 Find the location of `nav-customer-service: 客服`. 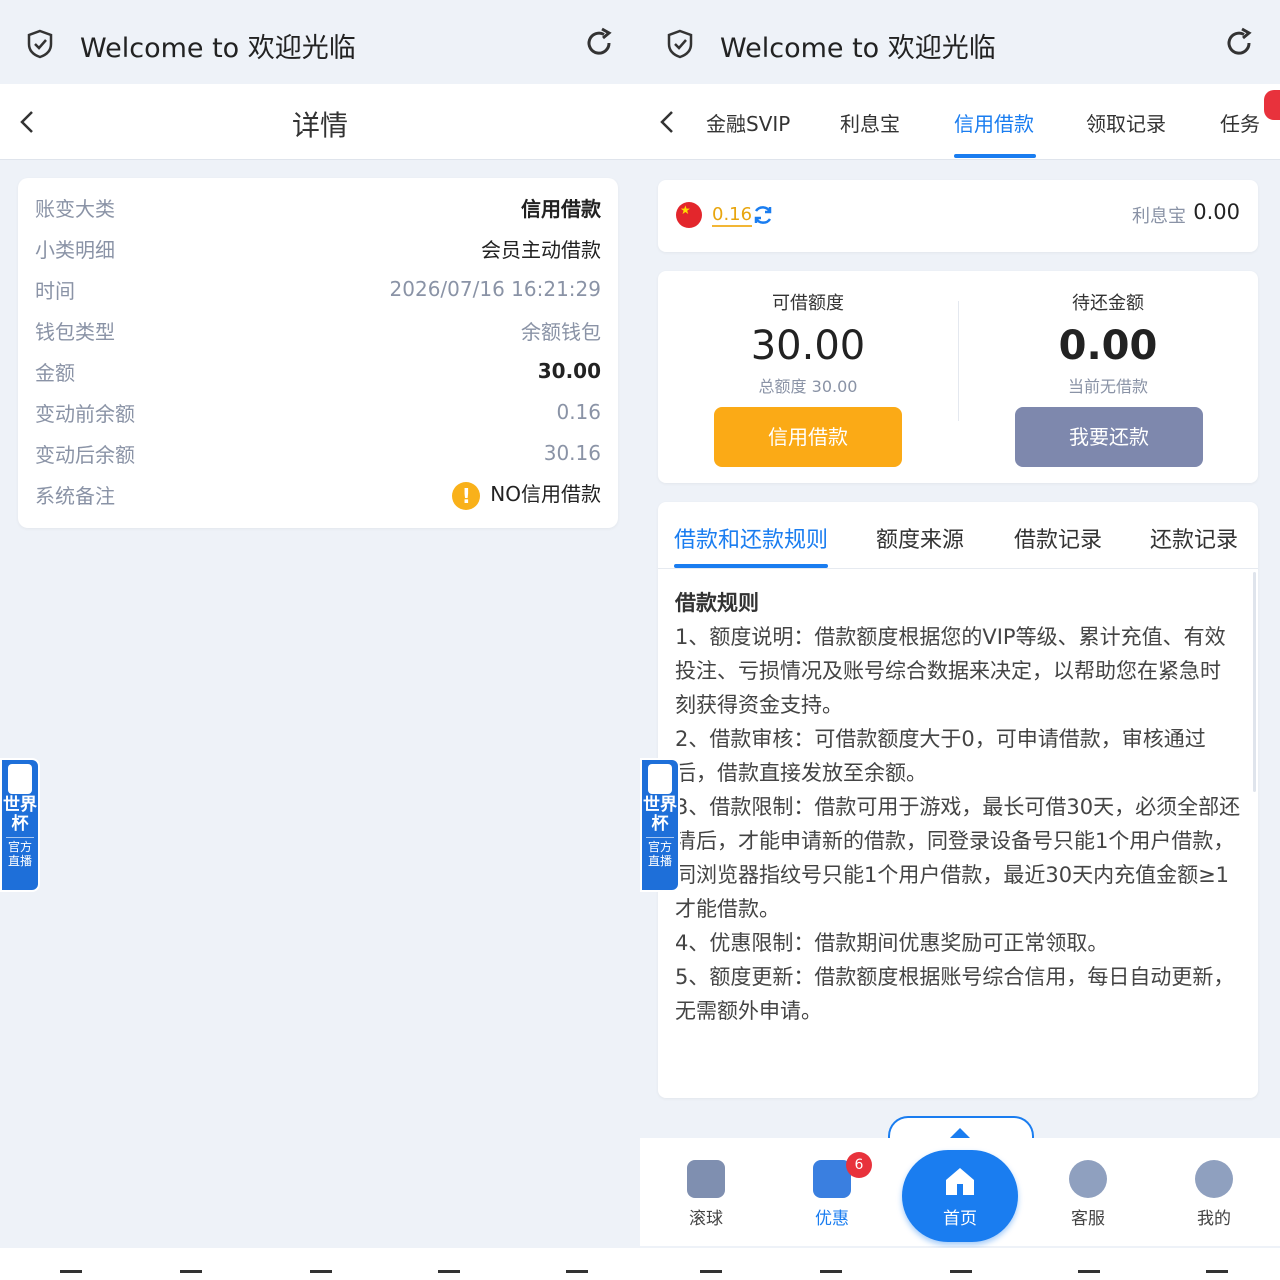

nav-customer-service: 客服 is located at coordinates (1088, 1194).